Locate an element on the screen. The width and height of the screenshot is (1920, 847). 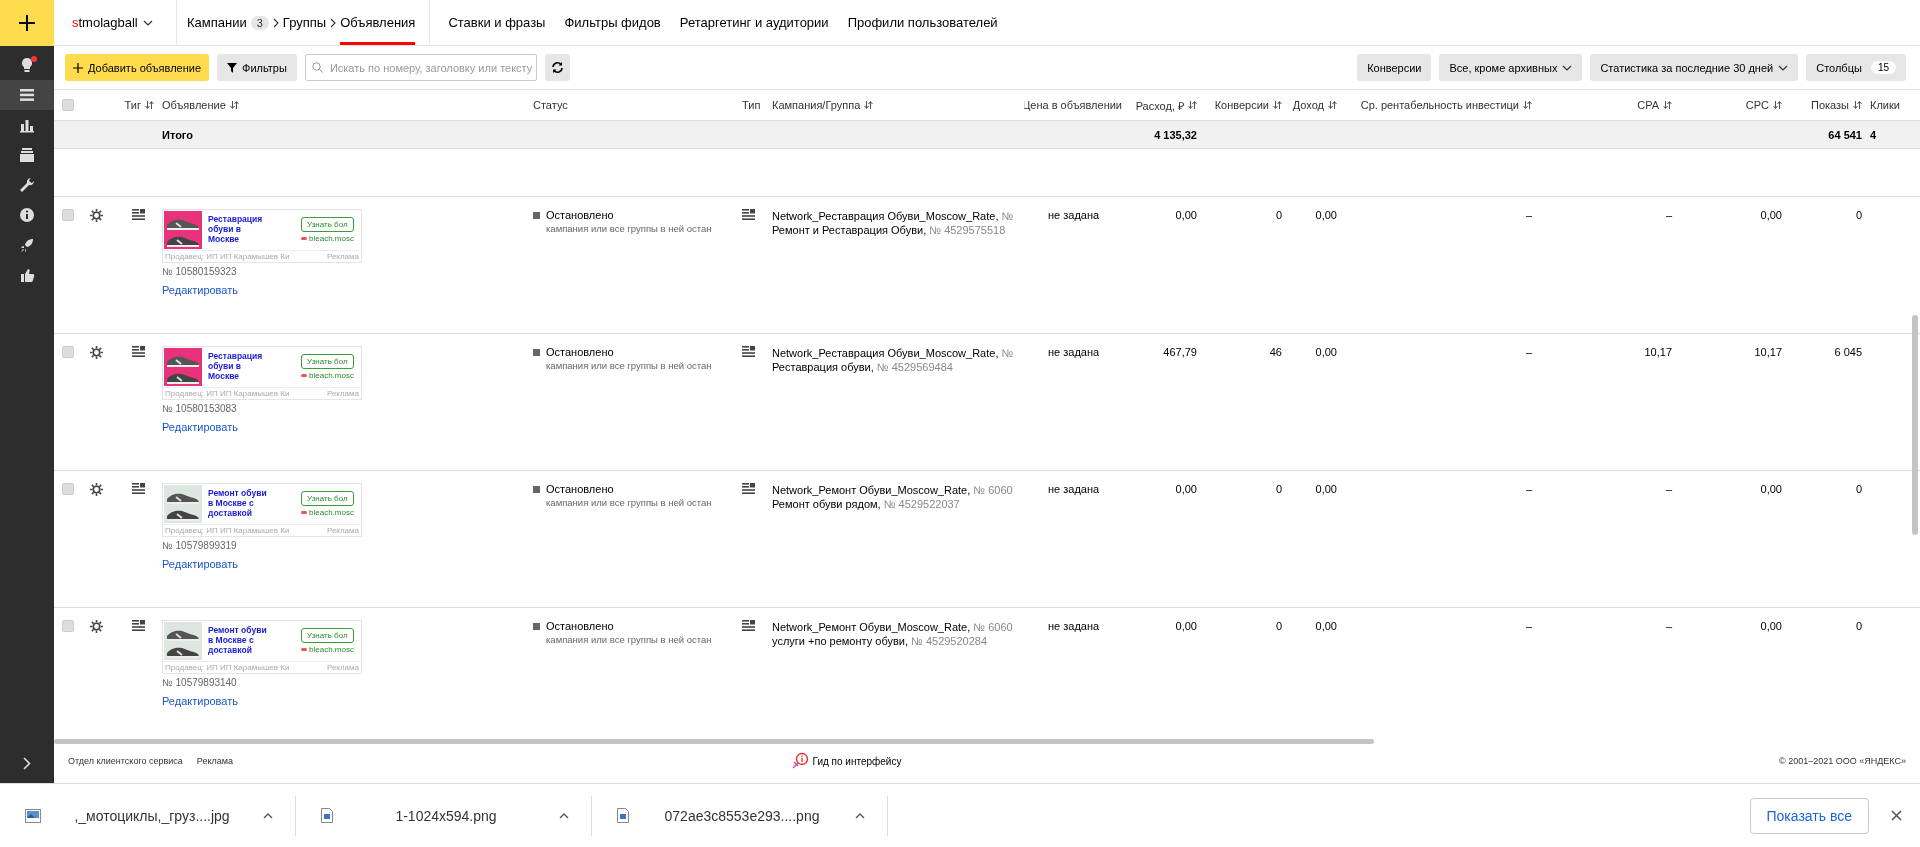
guide-link: Гид по интерфейсу is located at coordinates (857, 761).